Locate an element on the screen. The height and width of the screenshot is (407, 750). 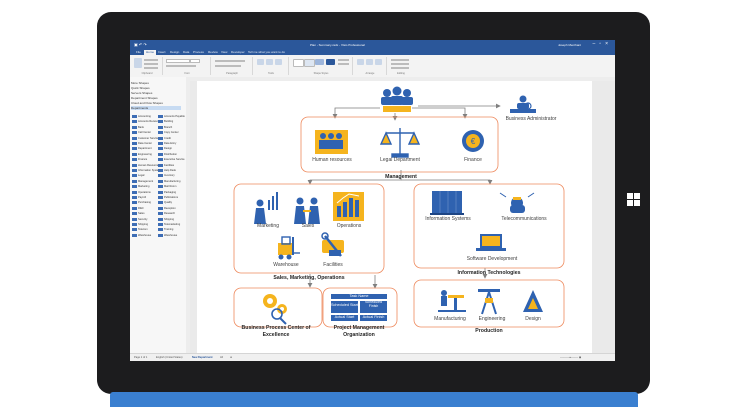
business-administrator-icon is located at coordinates (523, 104).